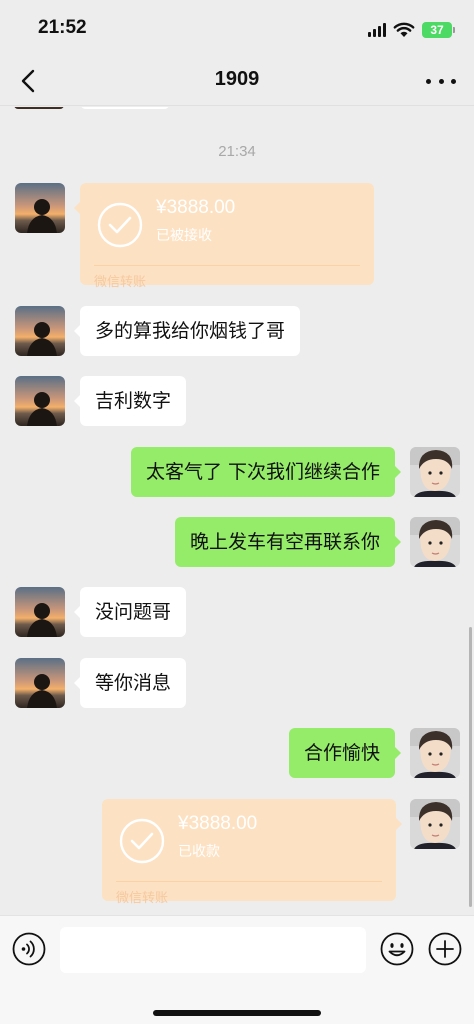  I want to click on message-bubble: 太客气了 下次我们继续合作, so click(266, 472).